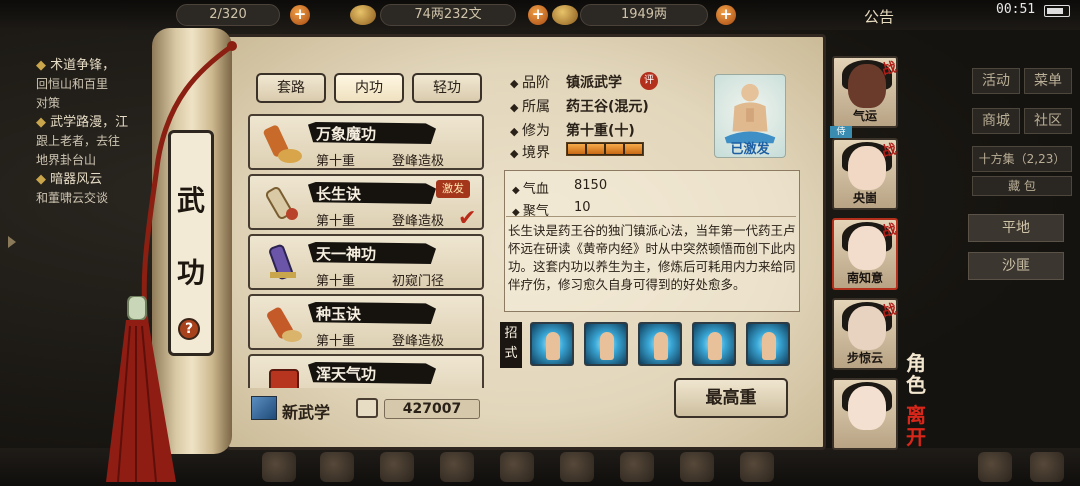  What do you see at coordinates (731, 398) in the screenshot?
I see `max-level-button: 最高重` at bounding box center [731, 398].